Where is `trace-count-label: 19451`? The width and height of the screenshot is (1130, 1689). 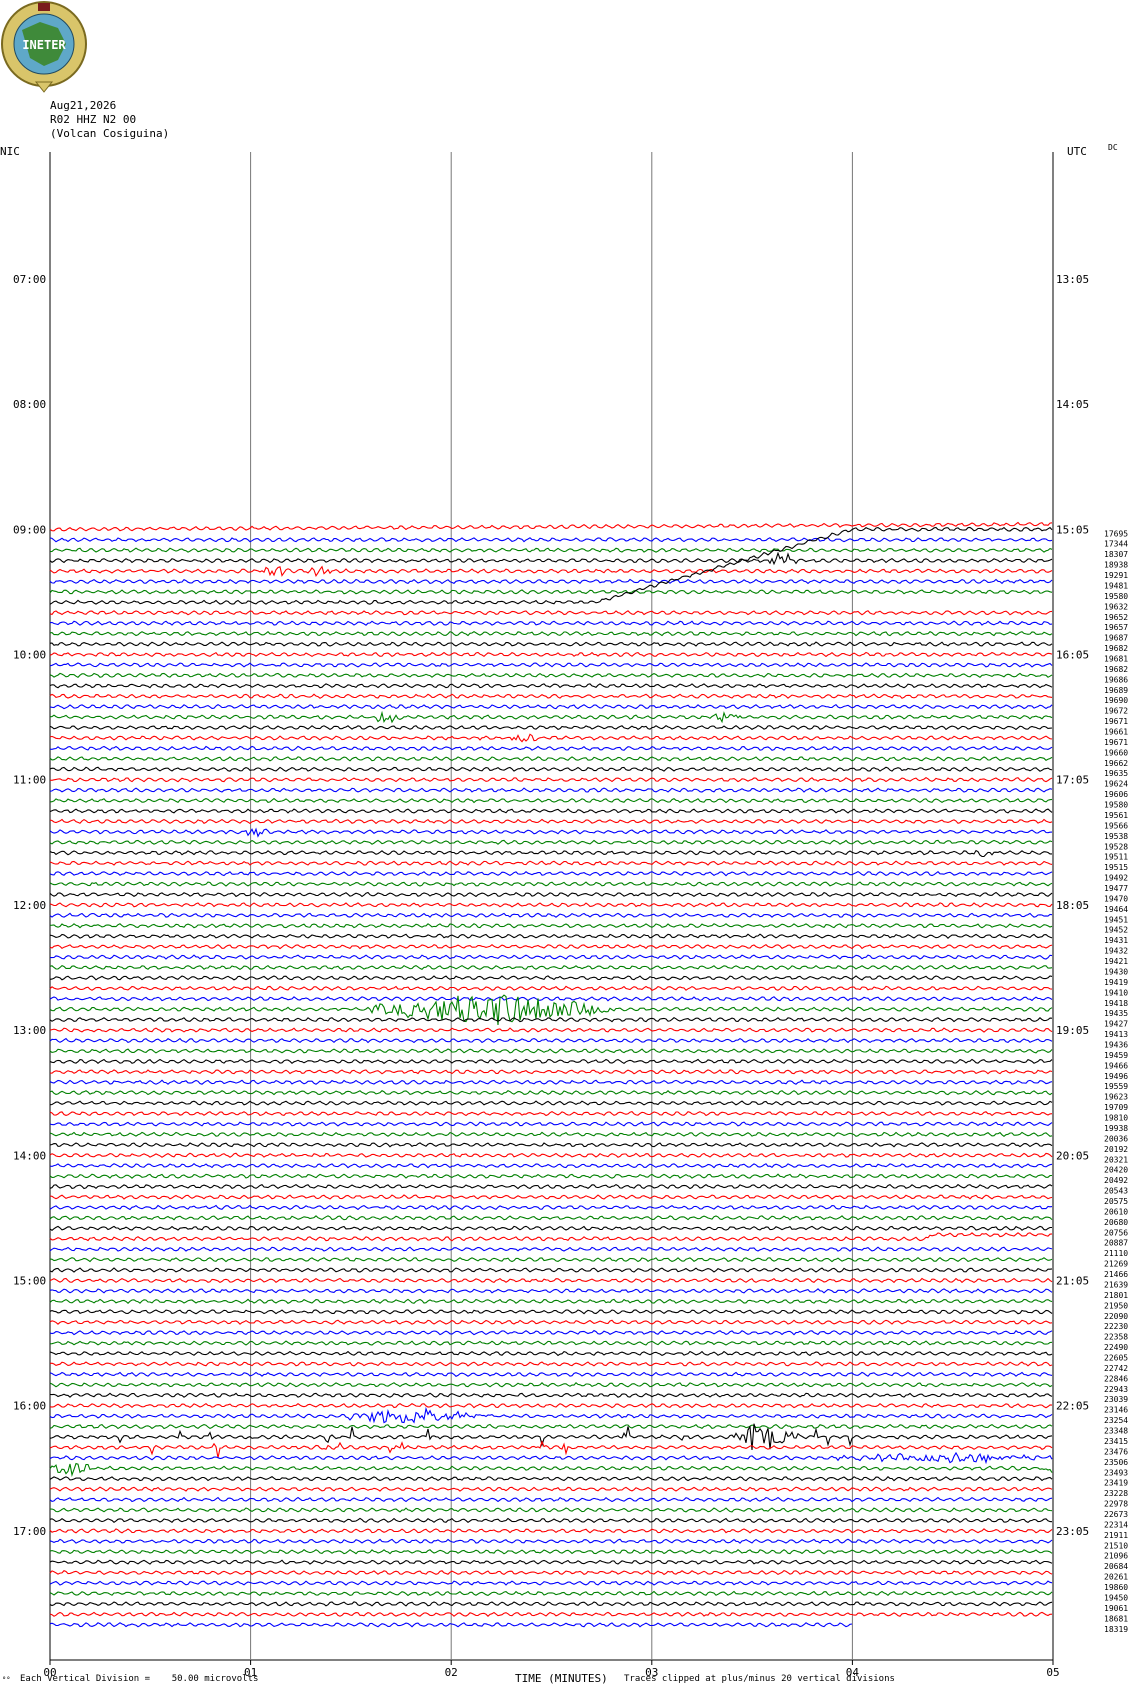
trace-count-label: 19451 is located at coordinates (1116, 919).